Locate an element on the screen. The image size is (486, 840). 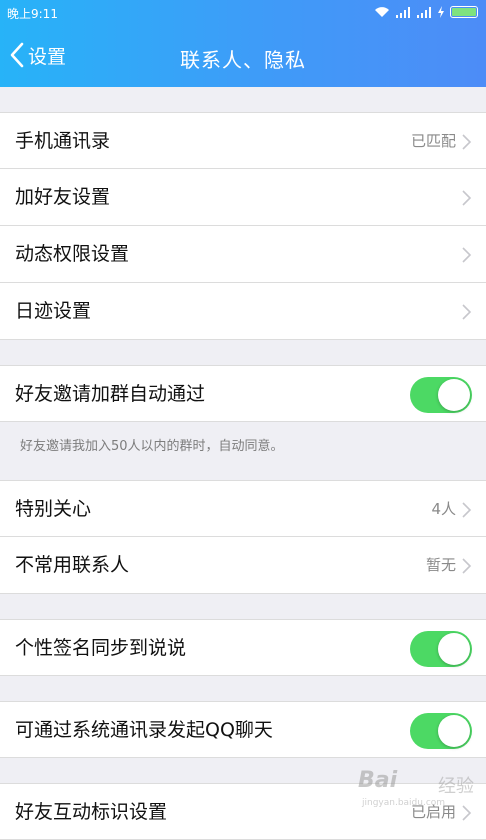
qq-chat-toggle is located at coordinates (441, 731).